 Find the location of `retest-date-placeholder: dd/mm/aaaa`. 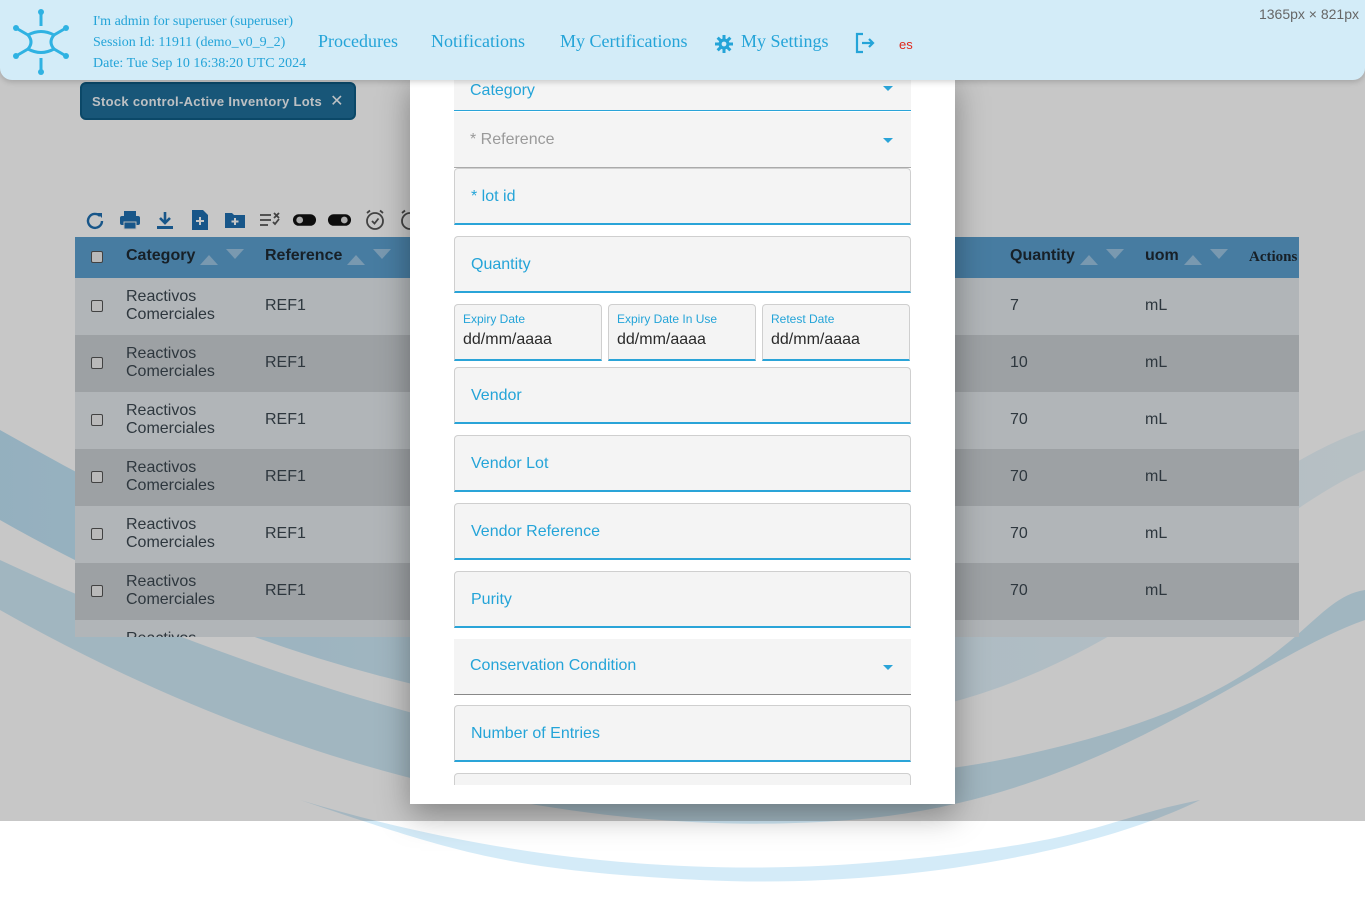

retest-date-placeholder: dd/mm/aaaa is located at coordinates (815, 339).